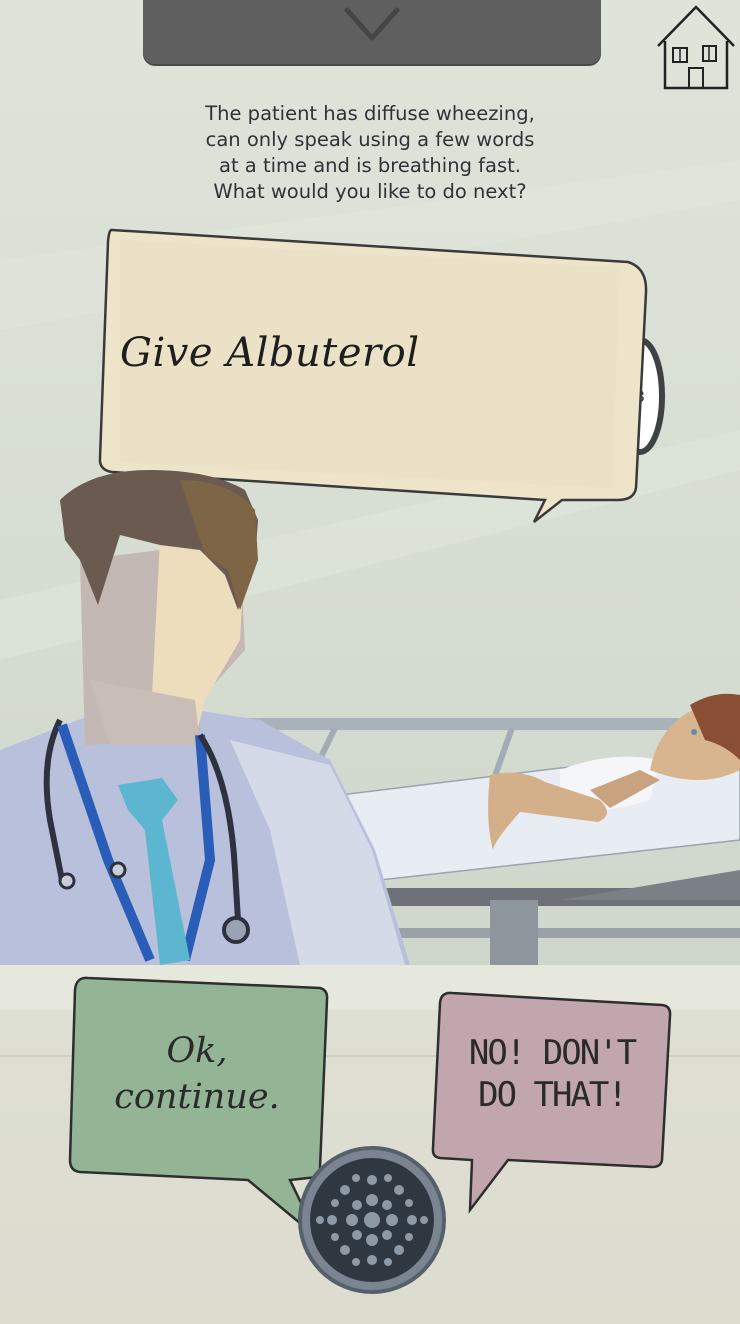 Image resolution: width=740 pixels, height=1324 pixels. What do you see at coordinates (372, 24) in the screenshot?
I see `chevron-down-icon` at bounding box center [372, 24].